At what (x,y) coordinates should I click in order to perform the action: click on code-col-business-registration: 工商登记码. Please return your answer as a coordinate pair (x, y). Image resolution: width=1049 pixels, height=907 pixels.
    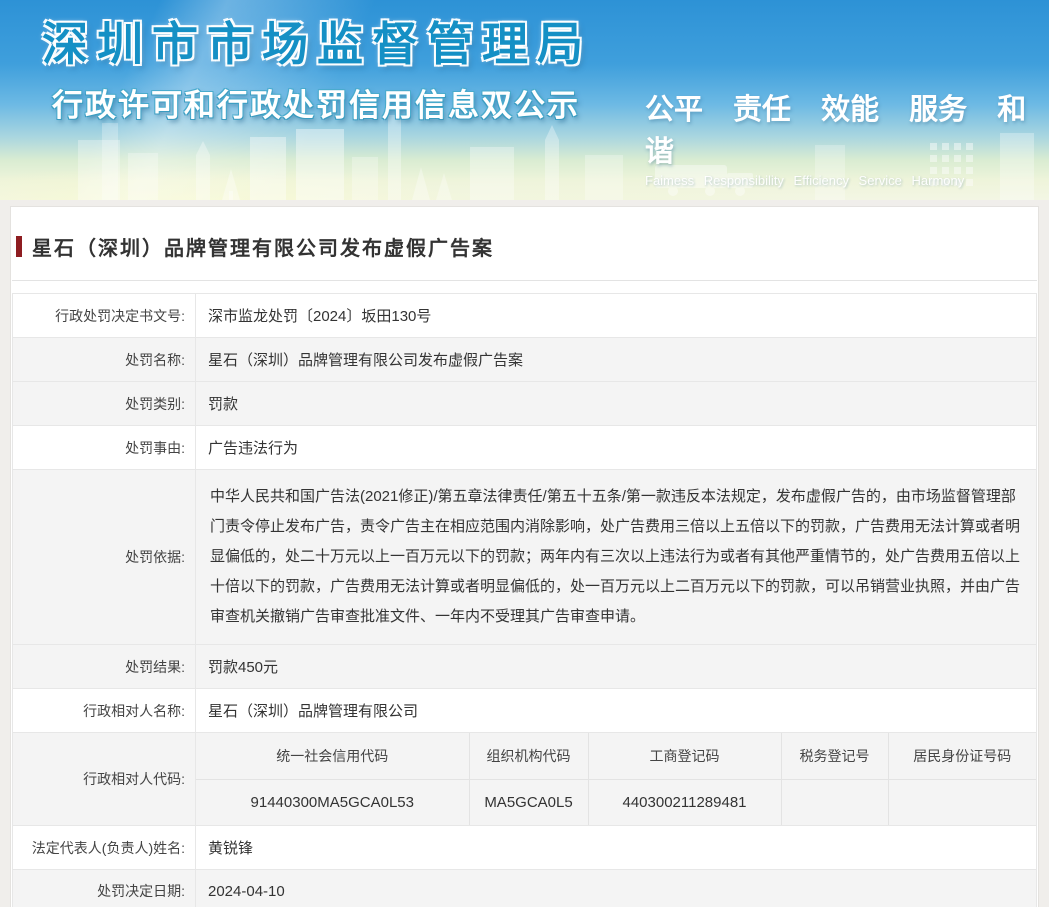
    Looking at the image, I should click on (684, 756).